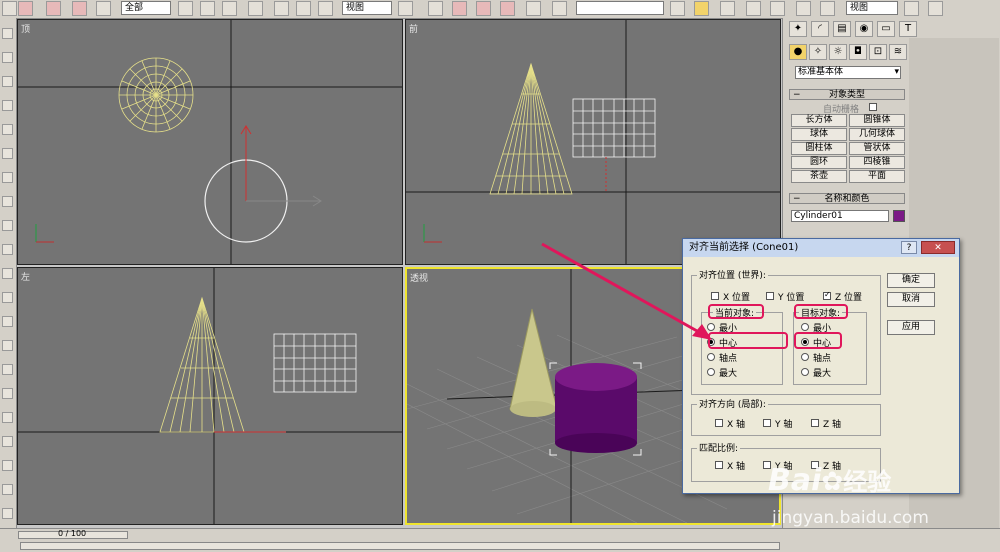 This screenshot has width=1000, height=552. Describe the element at coordinates (911, 280) in the screenshot. I see `ok-button: 确定` at that location.